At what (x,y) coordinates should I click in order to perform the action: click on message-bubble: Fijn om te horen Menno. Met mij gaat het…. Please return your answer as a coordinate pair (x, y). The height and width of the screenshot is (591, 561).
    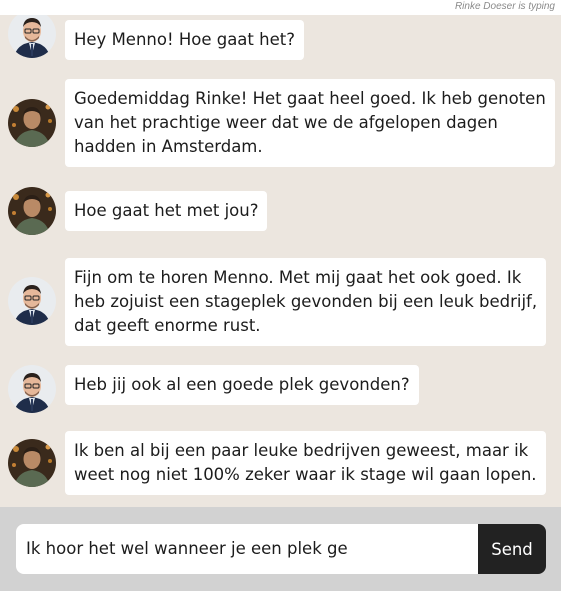
    Looking at the image, I should click on (306, 302).